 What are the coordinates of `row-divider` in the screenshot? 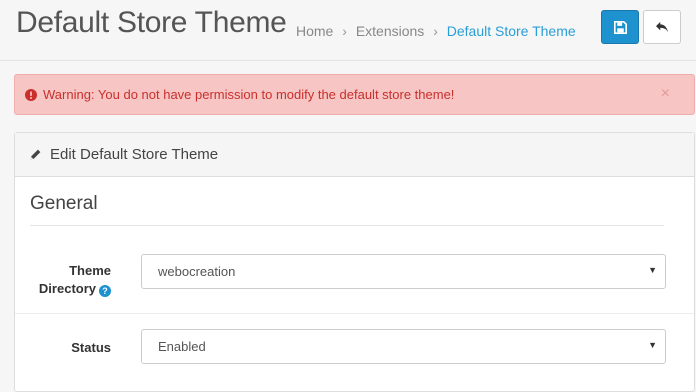 It's located at (354, 313).